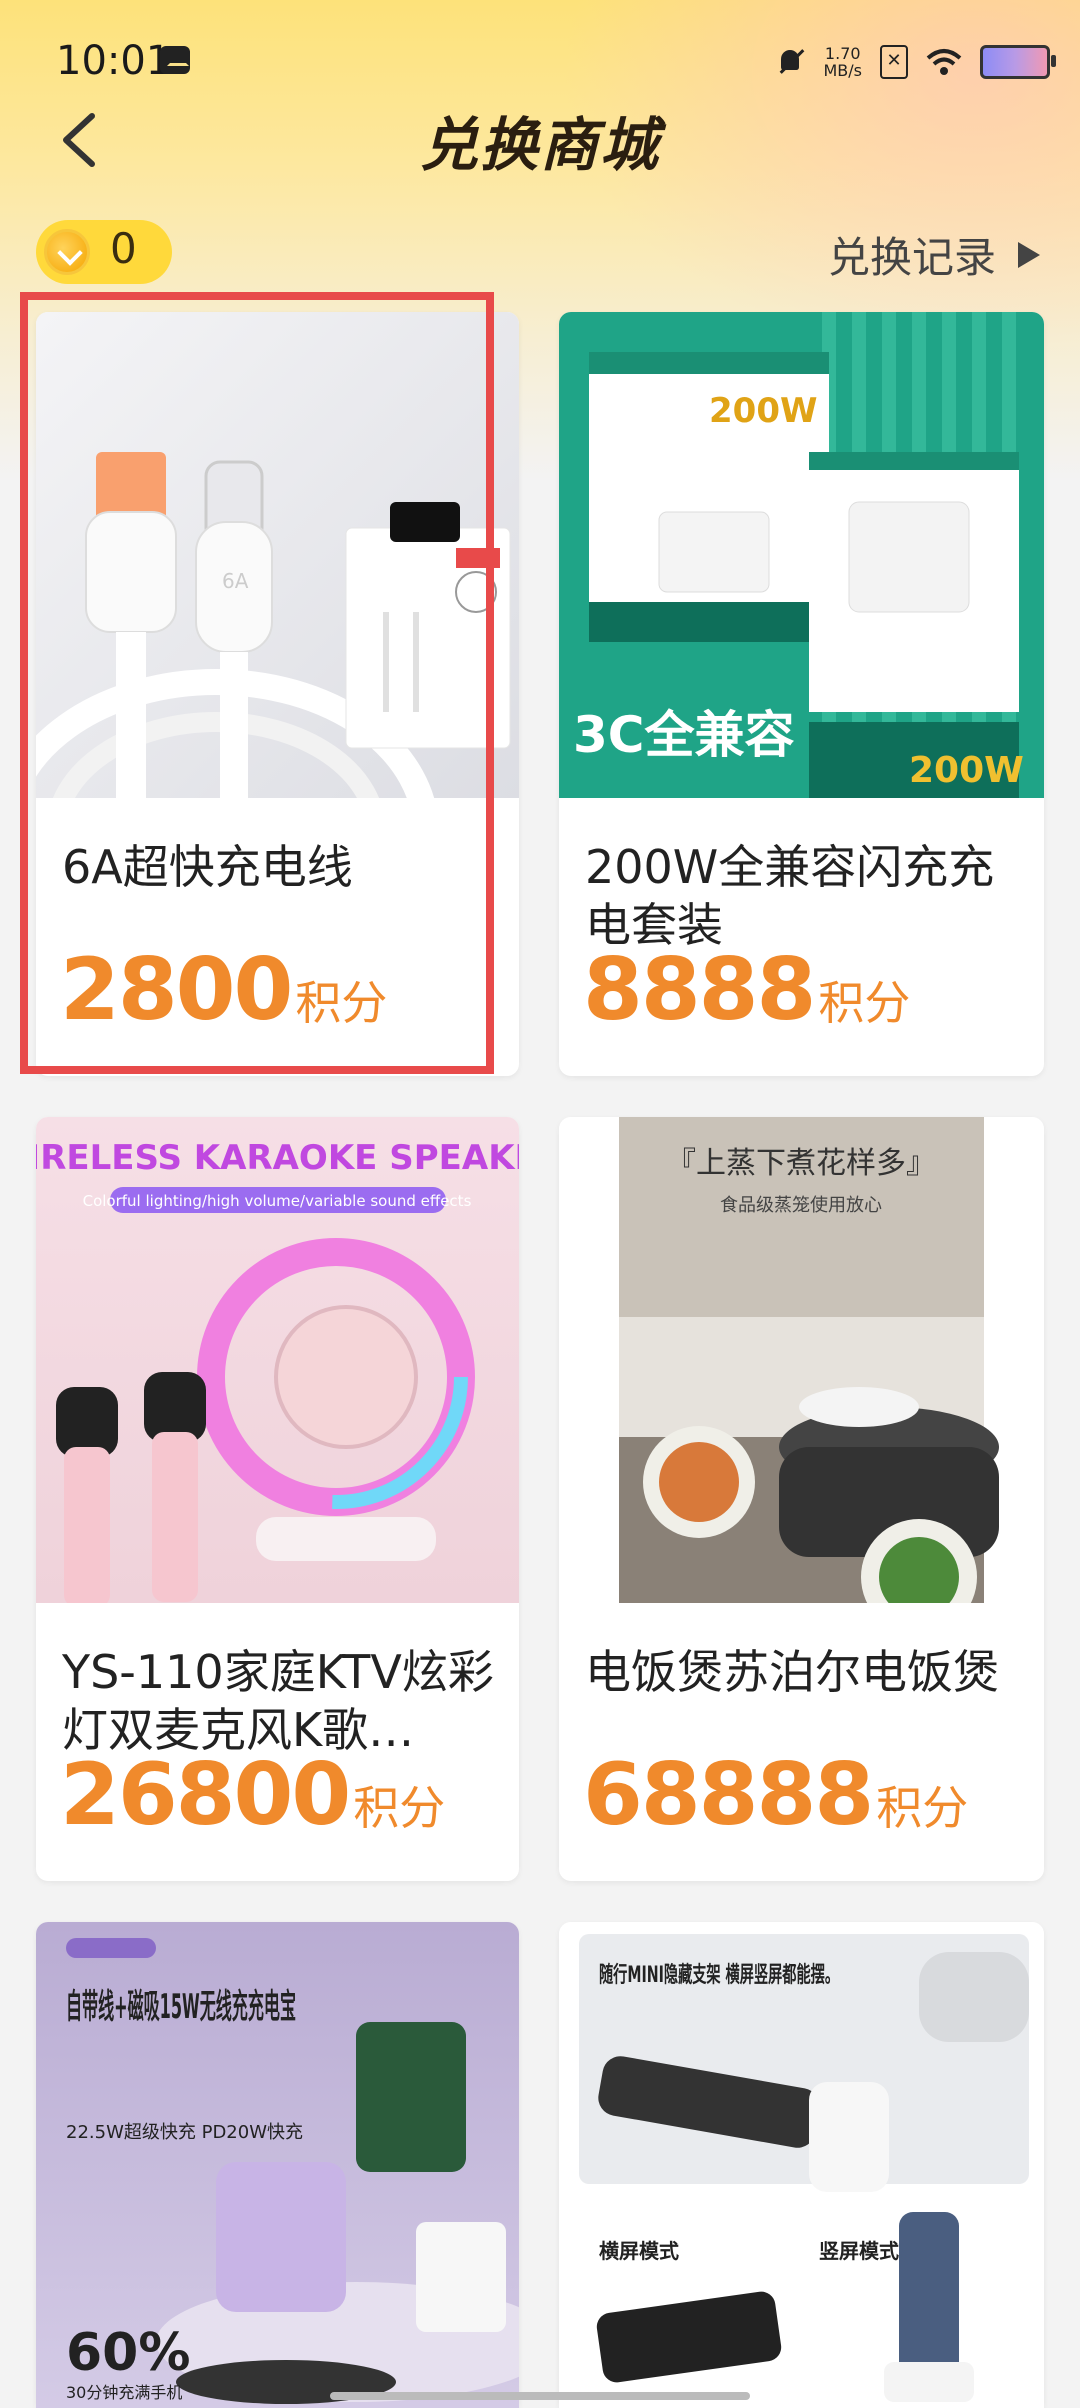 The image size is (1080, 2408). I want to click on wattage-label: 200W, so click(763, 411).